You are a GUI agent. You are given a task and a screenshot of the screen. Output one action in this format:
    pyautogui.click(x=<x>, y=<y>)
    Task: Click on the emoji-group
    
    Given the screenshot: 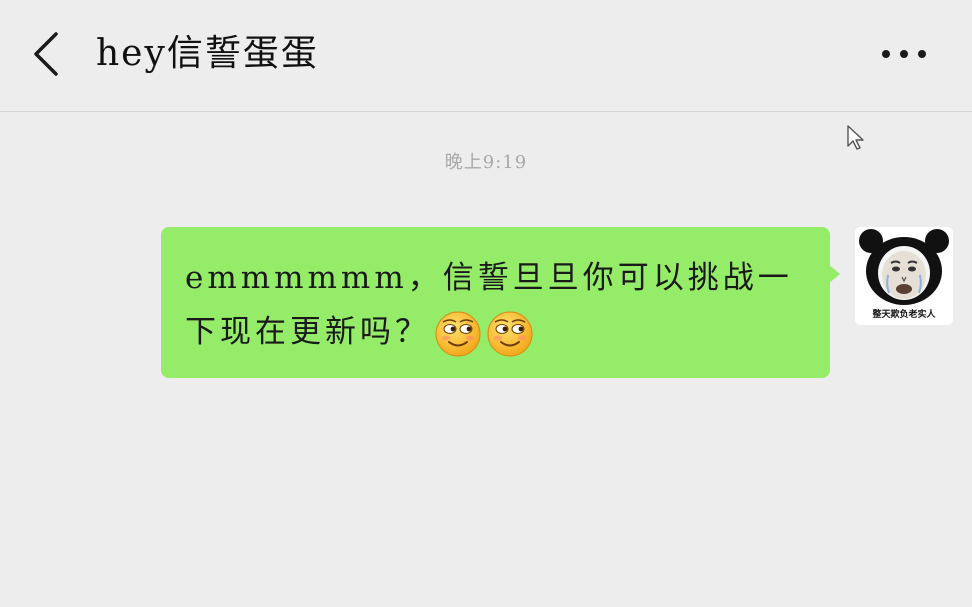 What is the action you would take?
    pyautogui.click(x=486, y=334)
    